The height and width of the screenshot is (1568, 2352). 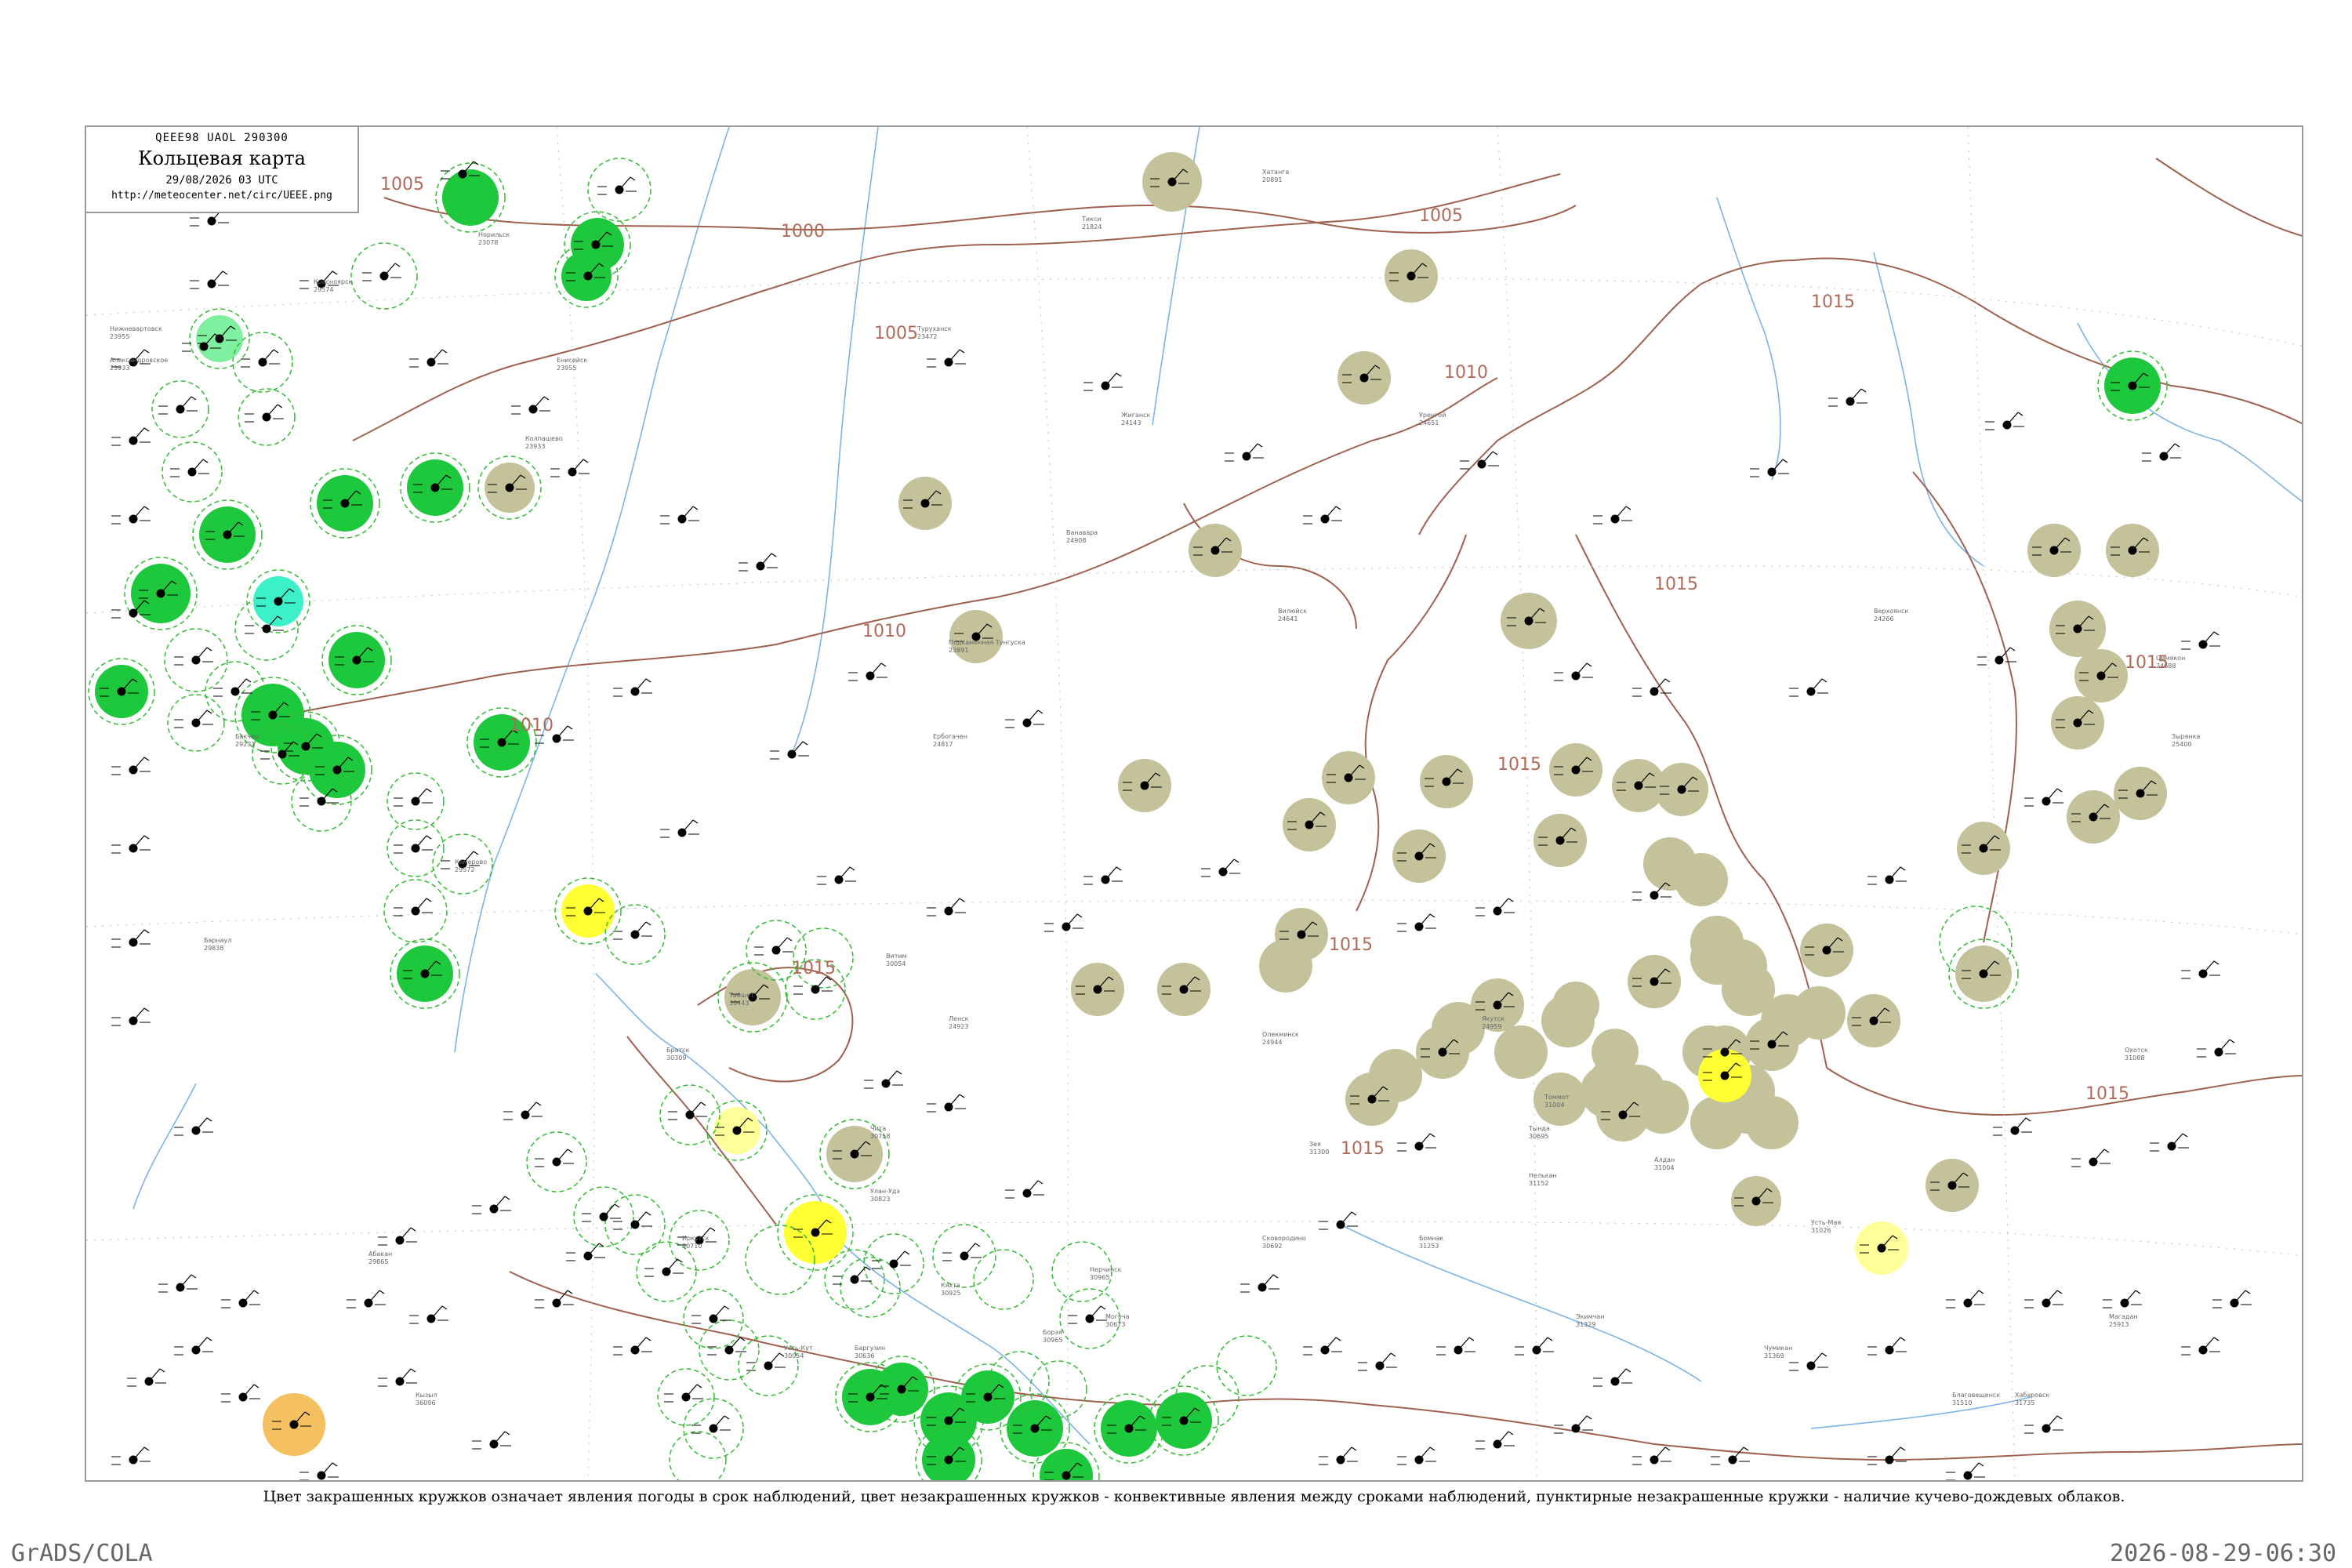 I want to click on station-name-label: Благовещенск, so click(x=1976, y=1395).